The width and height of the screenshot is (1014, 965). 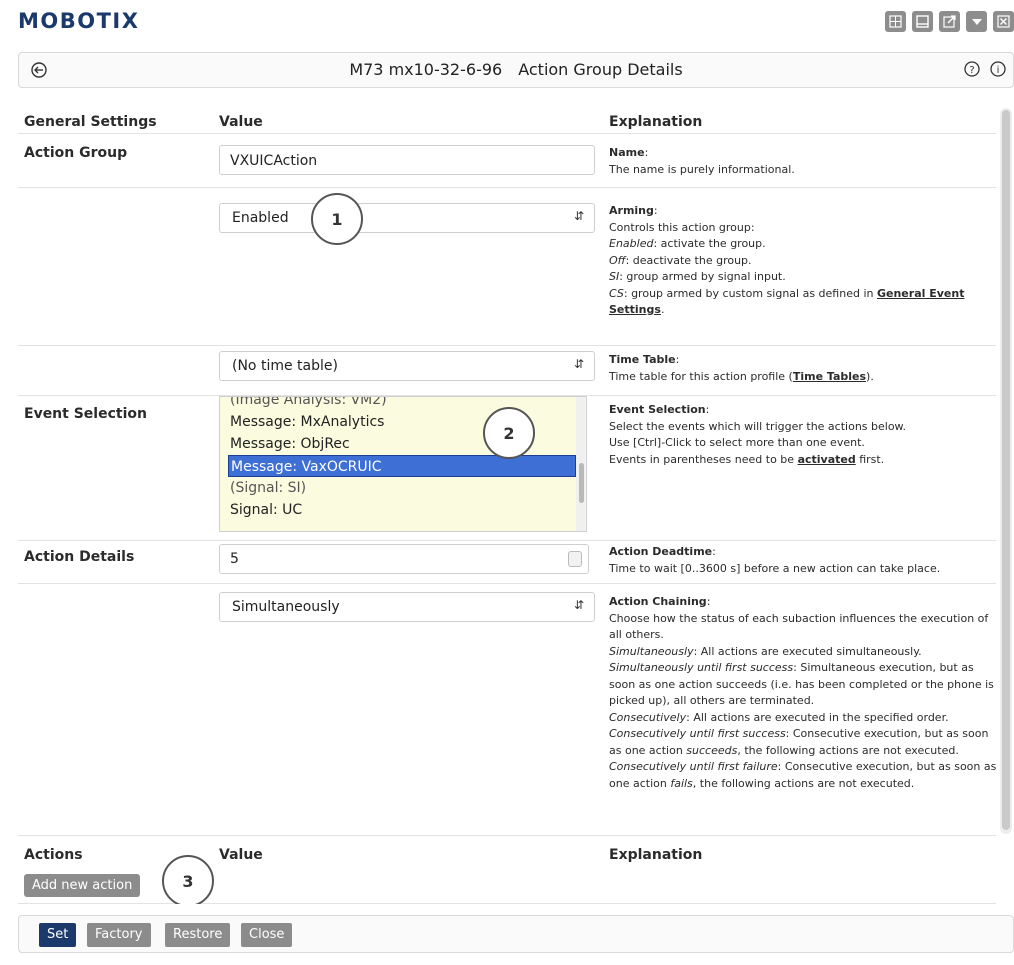 What do you see at coordinates (426, 69) in the screenshot?
I see `device-name: M73 mx10-32-6-96` at bounding box center [426, 69].